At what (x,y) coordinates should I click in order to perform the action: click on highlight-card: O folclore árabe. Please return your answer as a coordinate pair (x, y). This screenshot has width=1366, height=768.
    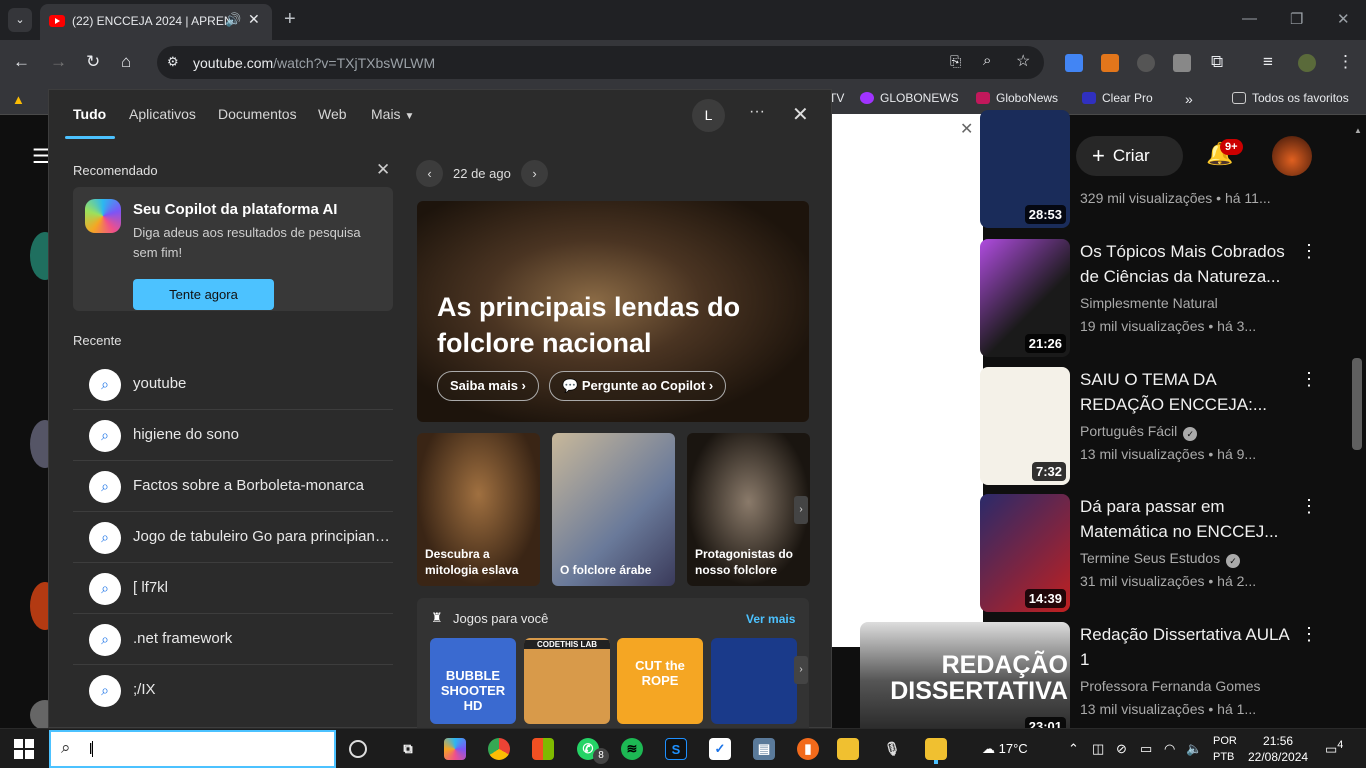
    Looking at the image, I should click on (613, 509).